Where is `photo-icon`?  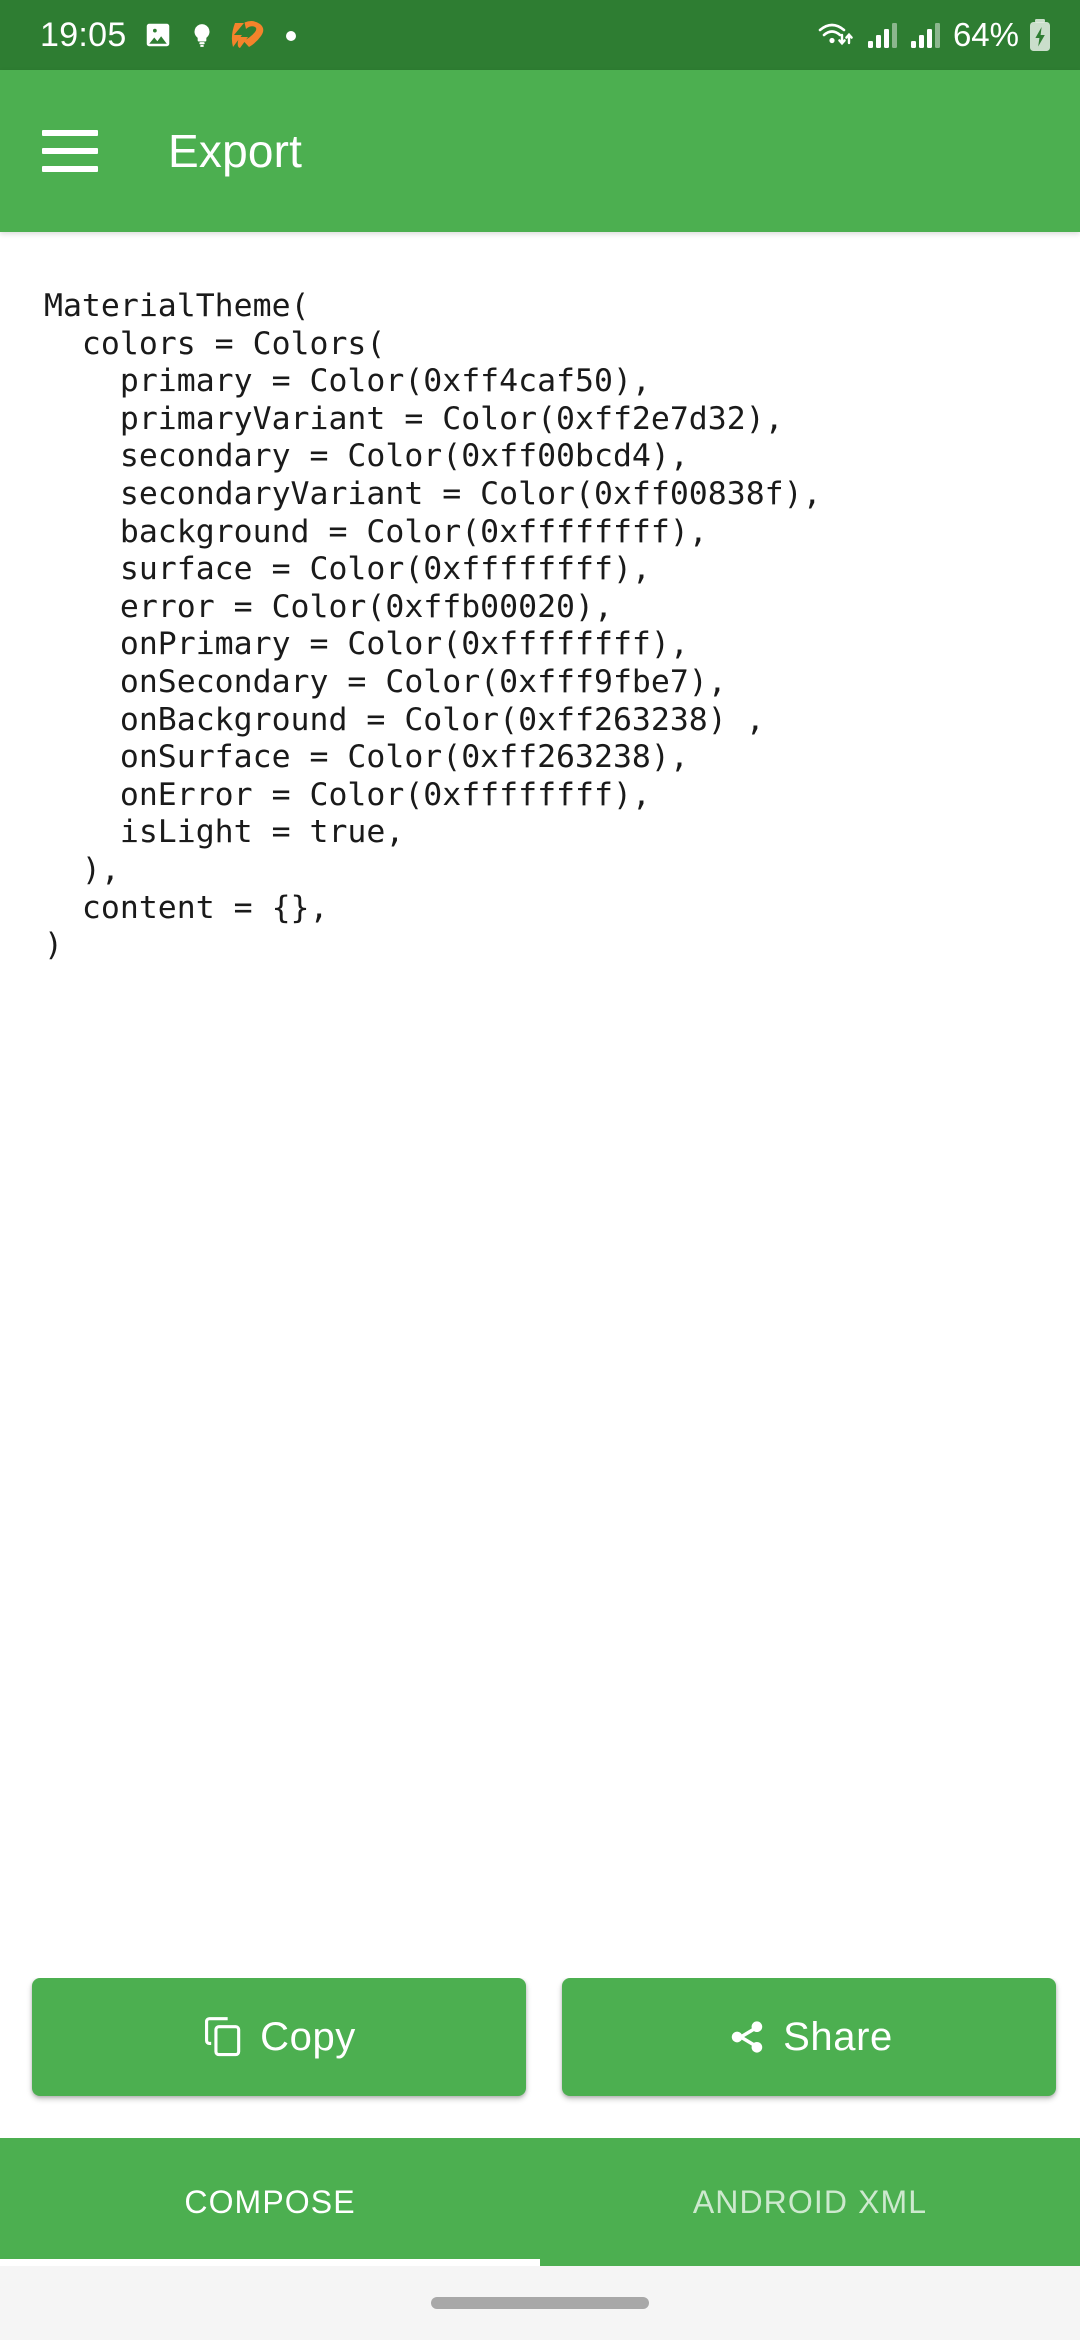
photo-icon is located at coordinates (158, 35).